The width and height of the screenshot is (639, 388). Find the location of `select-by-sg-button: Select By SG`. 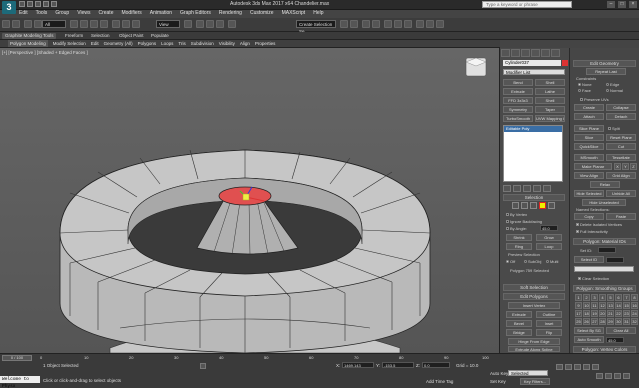

select-by-sg-button: Select By SG is located at coordinates (589, 330).